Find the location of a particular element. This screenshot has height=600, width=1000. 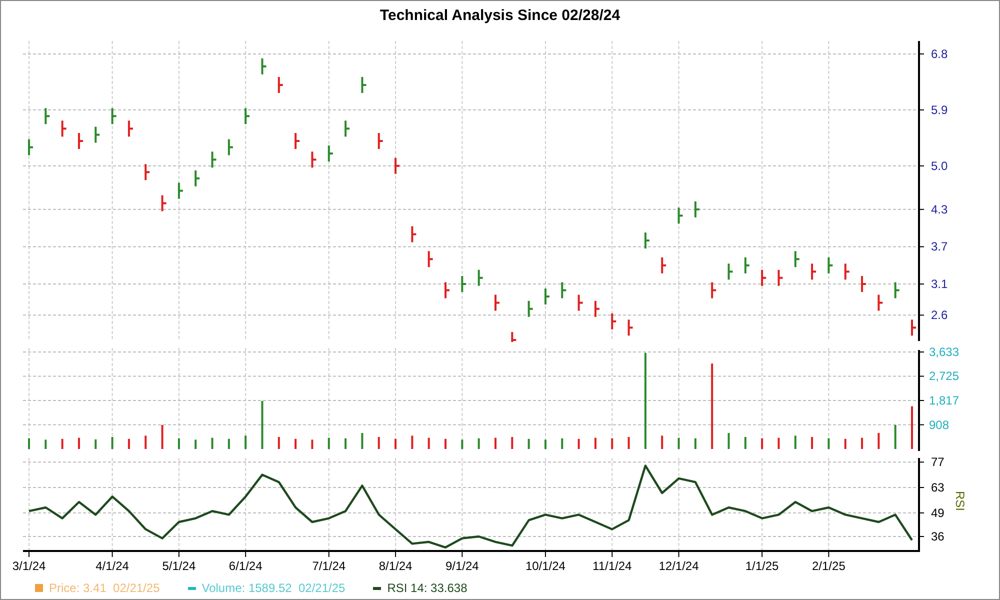

axis-label: 11/1/24 is located at coordinates (612, 566).